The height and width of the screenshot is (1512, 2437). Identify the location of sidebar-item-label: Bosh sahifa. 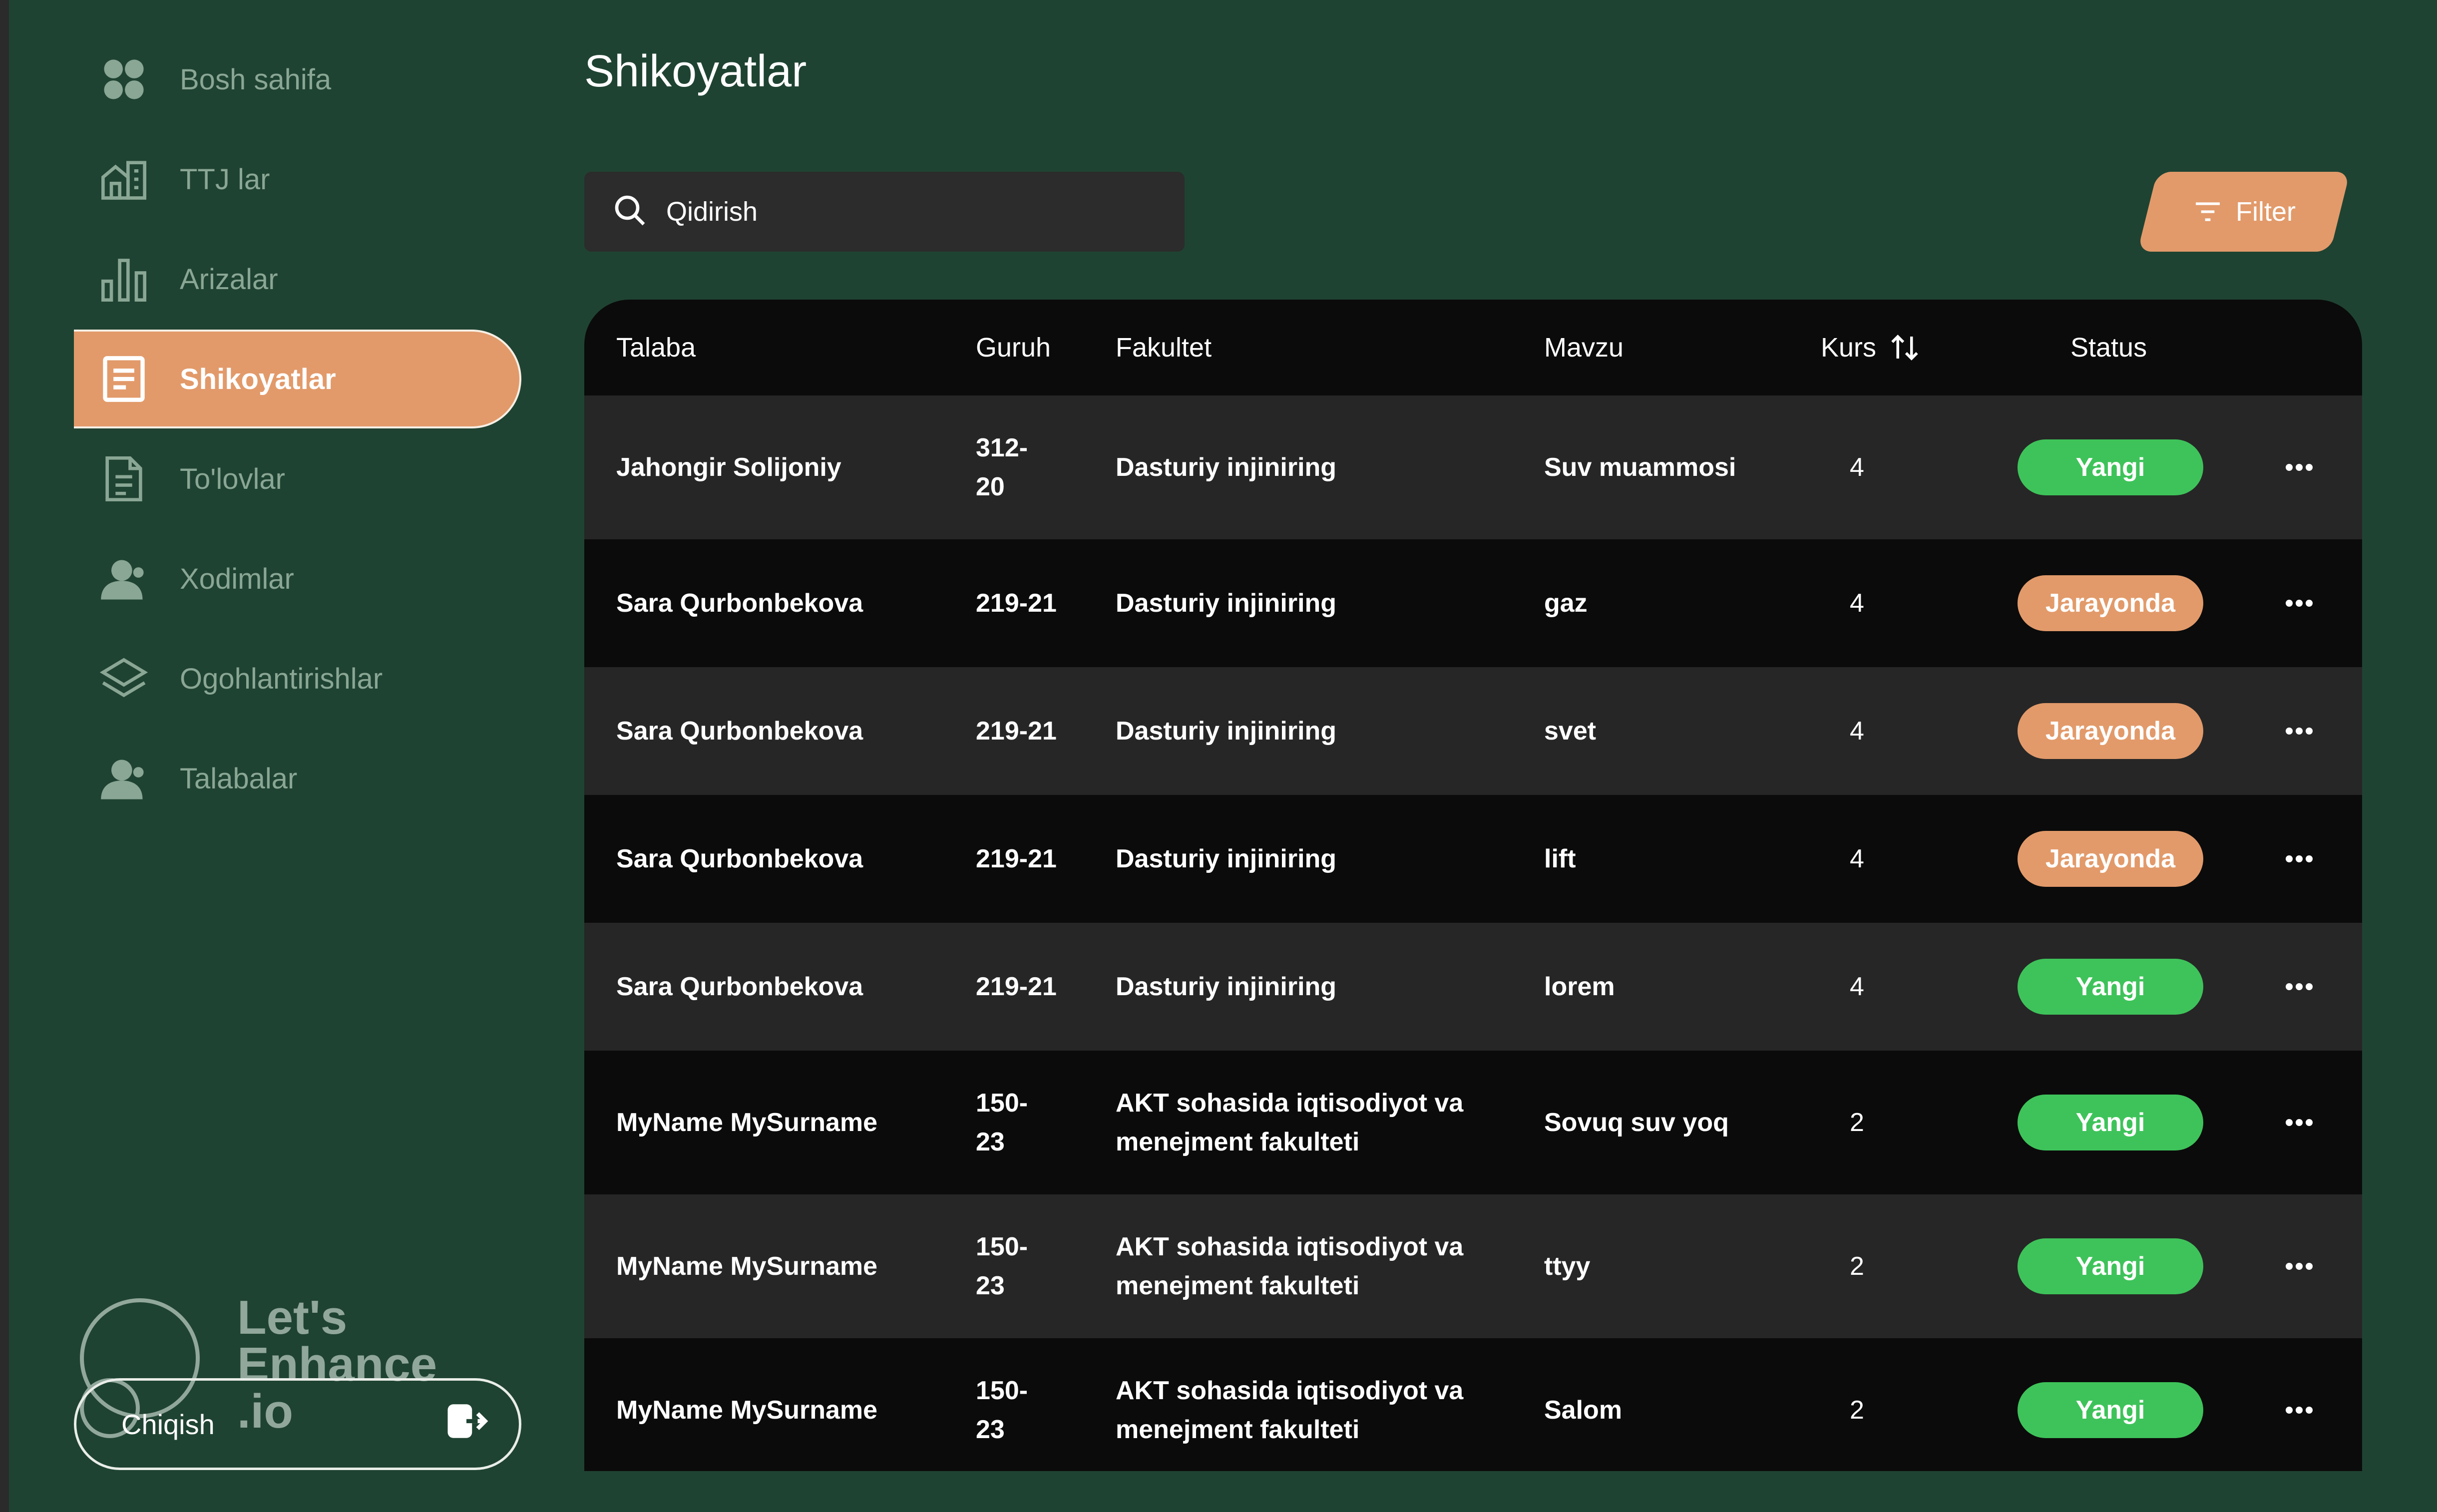
(256, 79).